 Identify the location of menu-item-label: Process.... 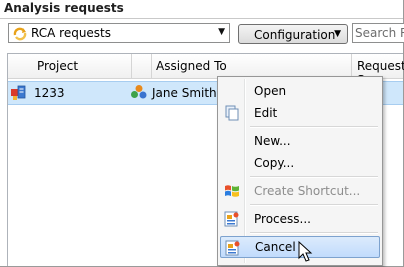
(282, 219).